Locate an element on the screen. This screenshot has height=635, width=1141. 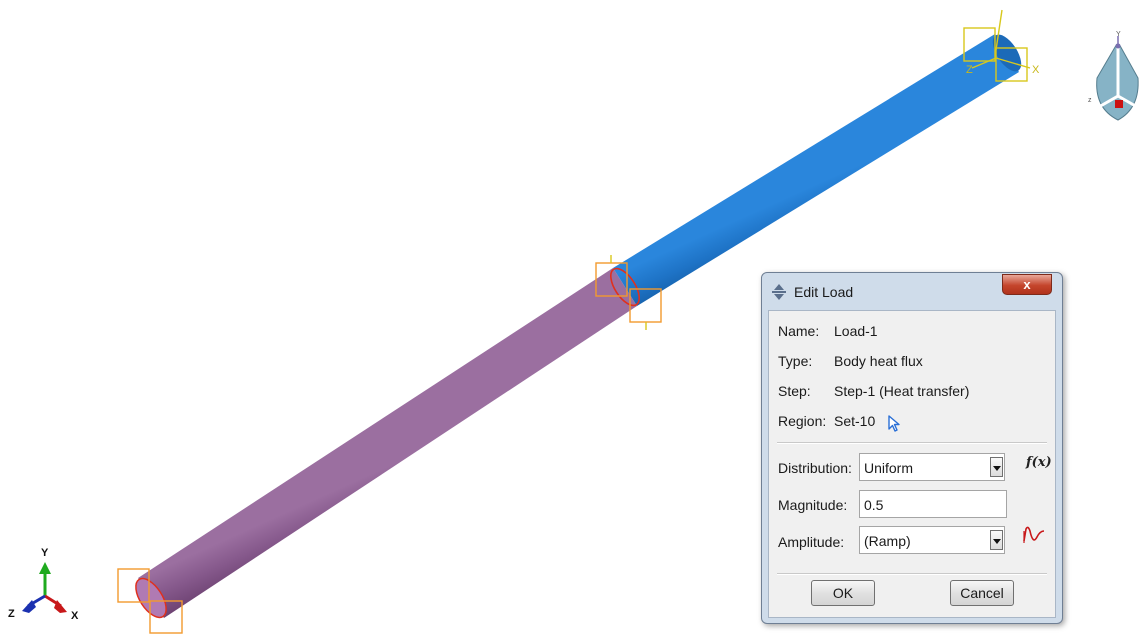
viewcube-y-label: Y is located at coordinates (1118, 34).